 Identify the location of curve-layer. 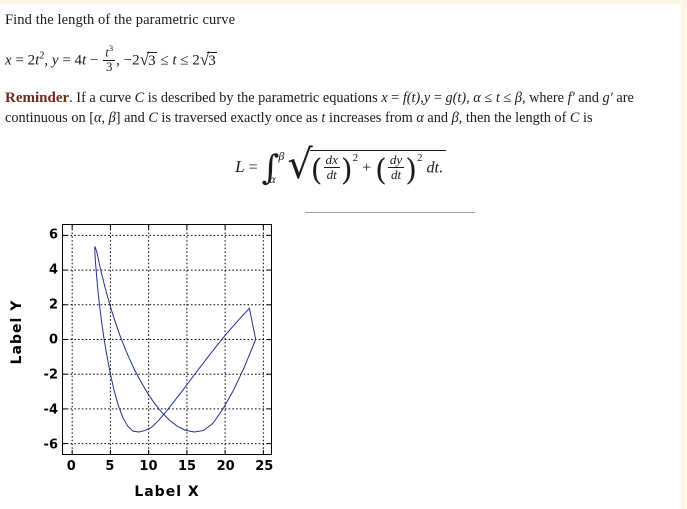
(175, 339).